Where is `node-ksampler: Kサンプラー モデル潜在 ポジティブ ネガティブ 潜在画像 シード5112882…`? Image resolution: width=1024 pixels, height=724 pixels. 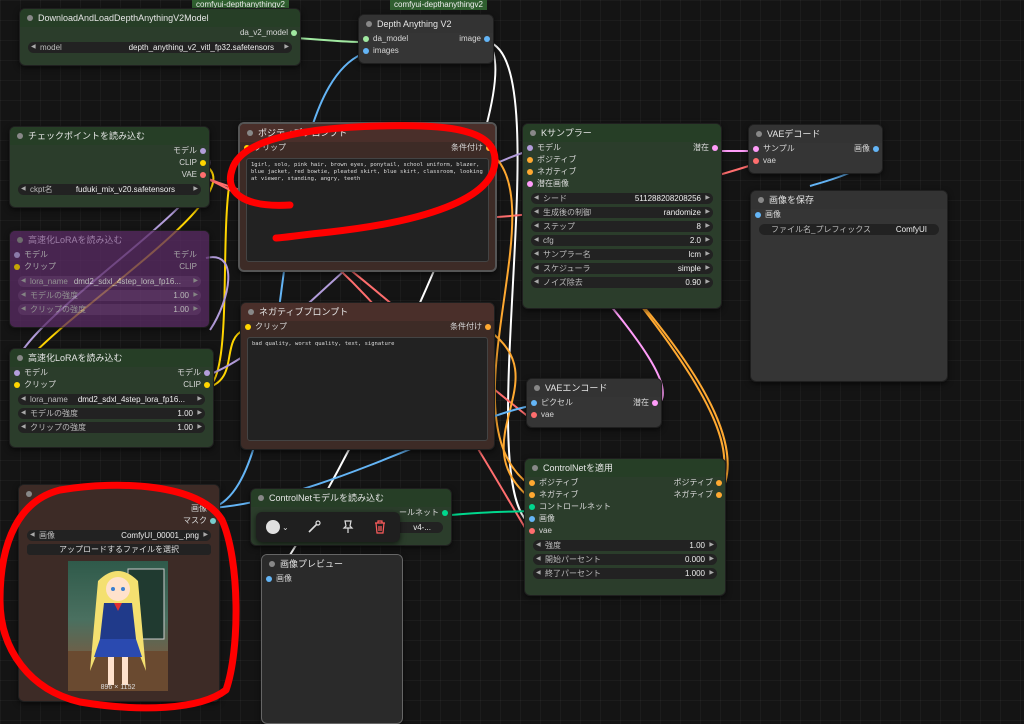 node-ksampler: Kサンプラー モデル潜在 ポジティブ ネガティブ 潜在画像 シード5112882… is located at coordinates (622, 216).